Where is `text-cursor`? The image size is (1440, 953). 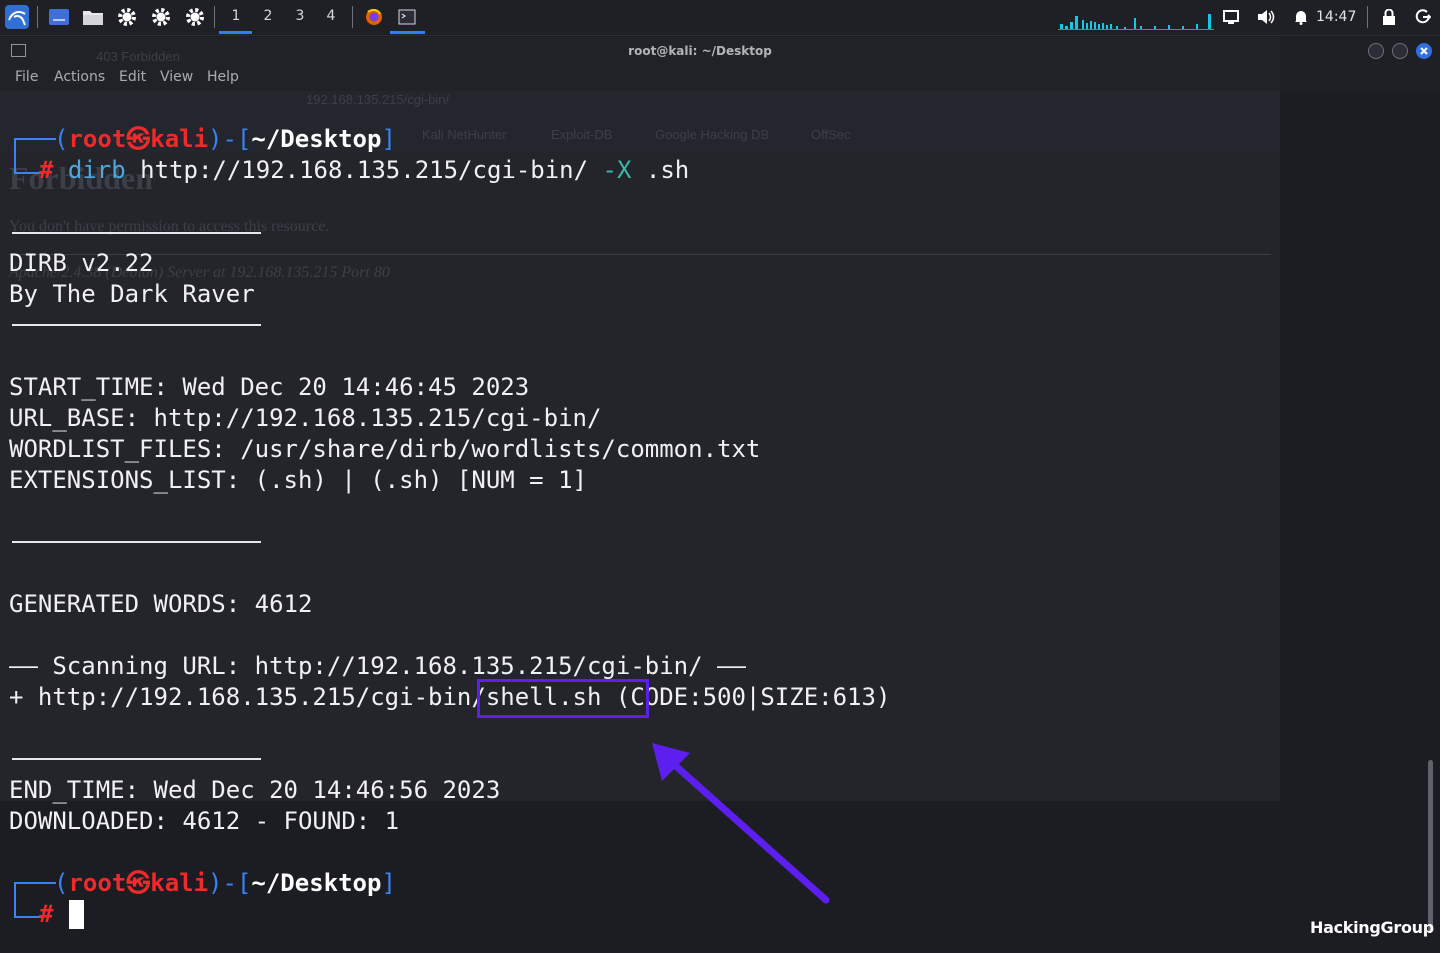 text-cursor is located at coordinates (76, 914).